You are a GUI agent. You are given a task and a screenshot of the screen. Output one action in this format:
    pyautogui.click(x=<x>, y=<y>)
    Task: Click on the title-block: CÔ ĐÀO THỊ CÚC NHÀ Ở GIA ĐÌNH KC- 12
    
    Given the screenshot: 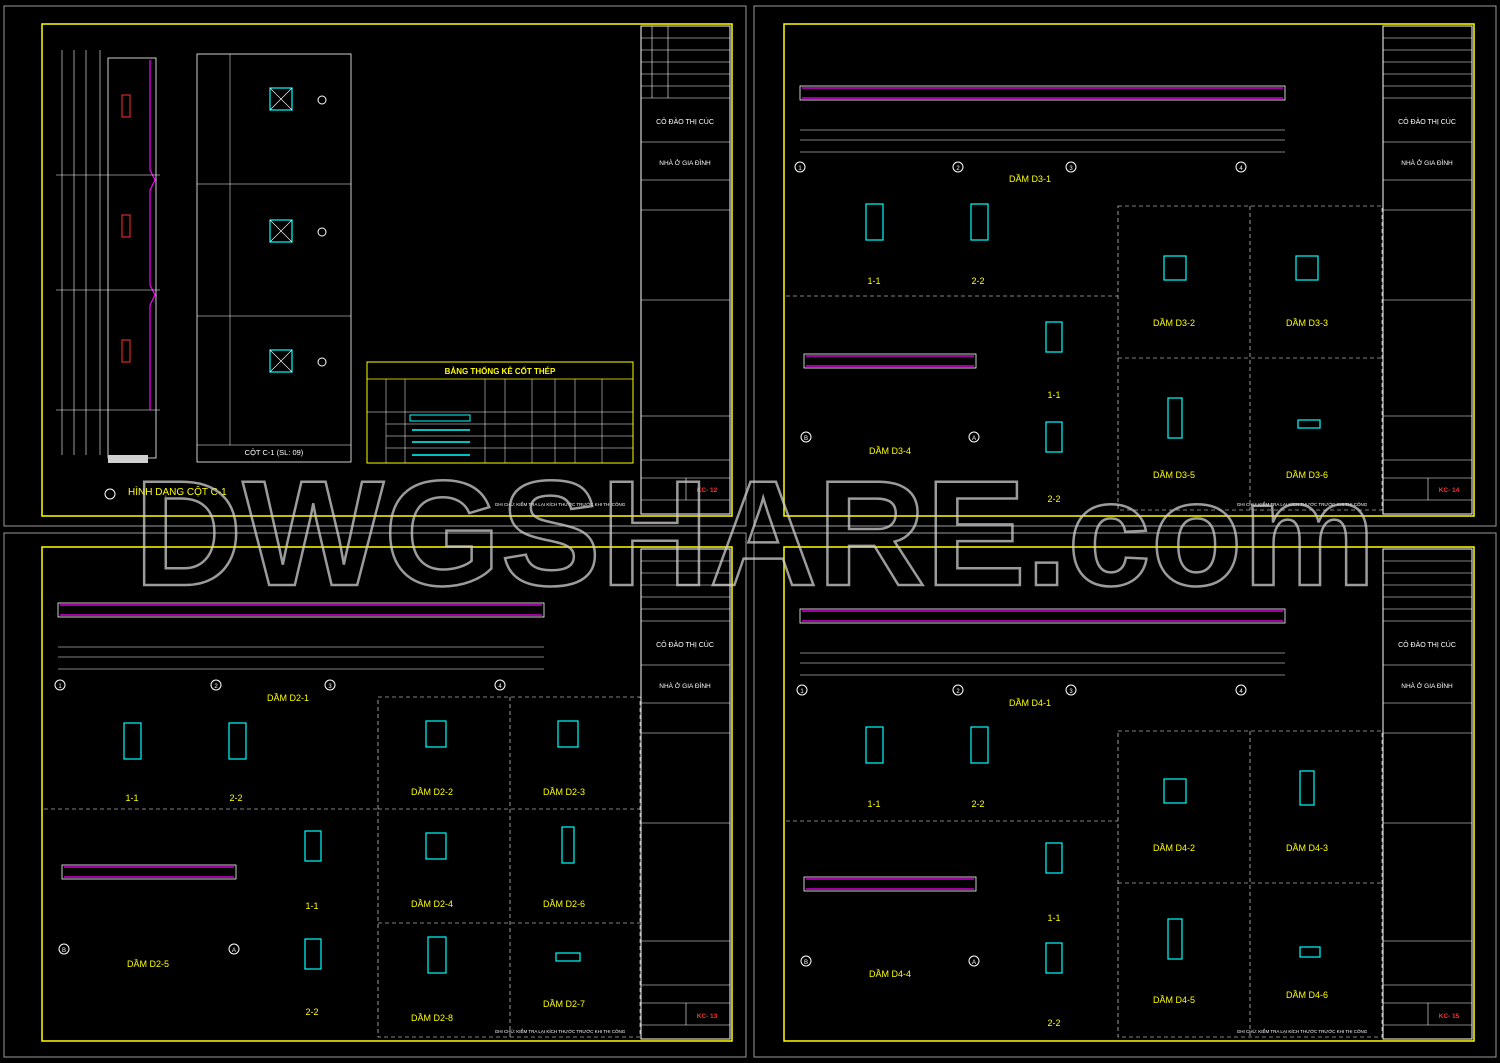 What is the action you would take?
    pyautogui.click(x=685, y=270)
    